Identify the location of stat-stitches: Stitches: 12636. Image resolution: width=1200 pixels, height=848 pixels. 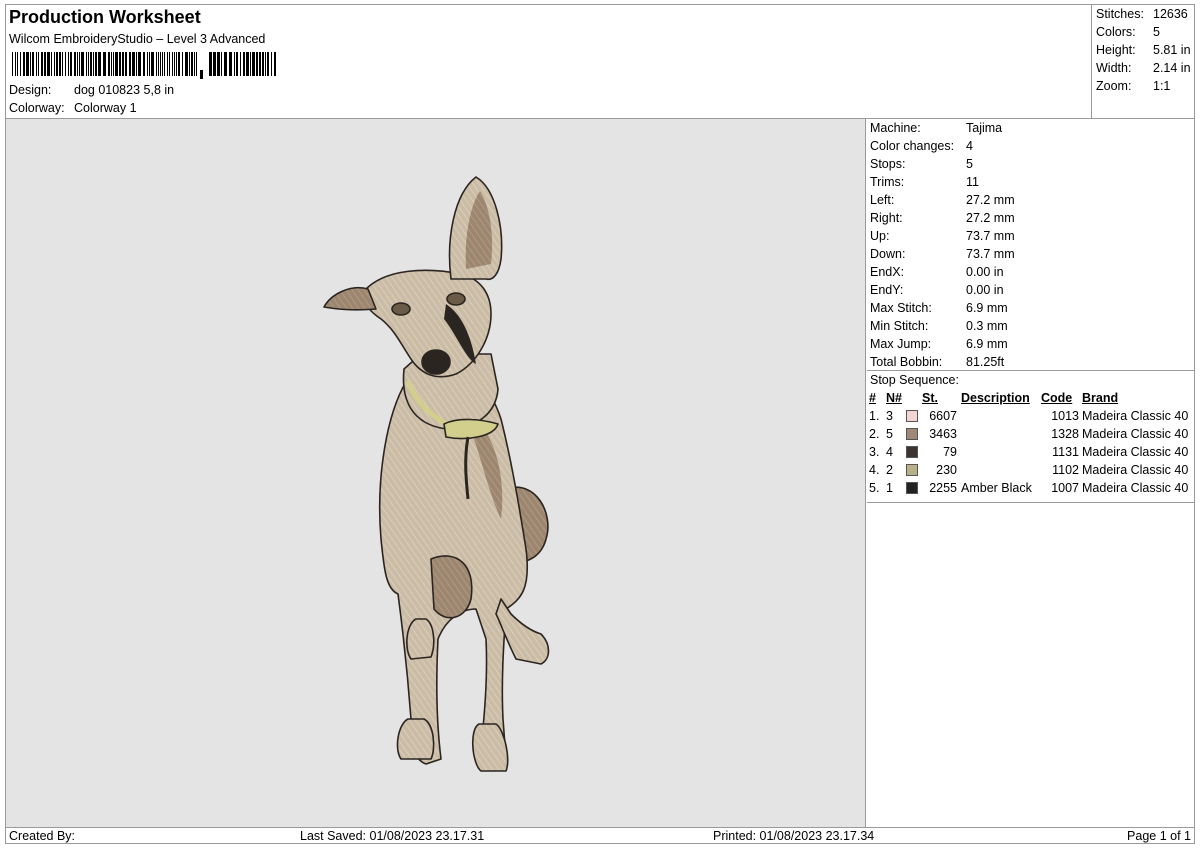
(1142, 14).